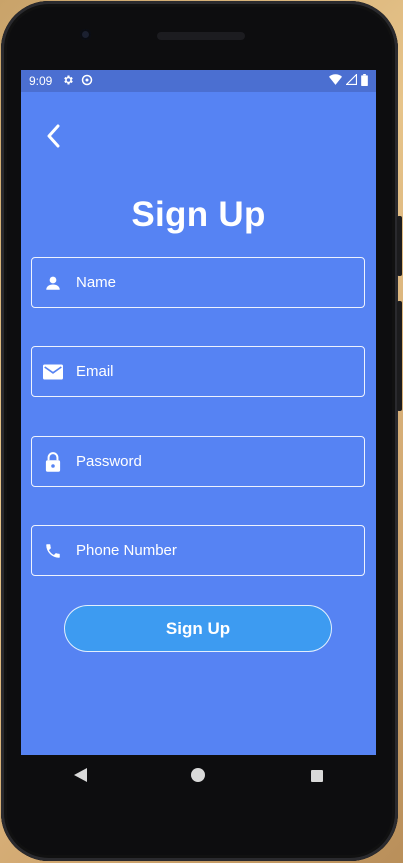  What do you see at coordinates (206, 550) in the screenshot?
I see `phone-number-input` at bounding box center [206, 550].